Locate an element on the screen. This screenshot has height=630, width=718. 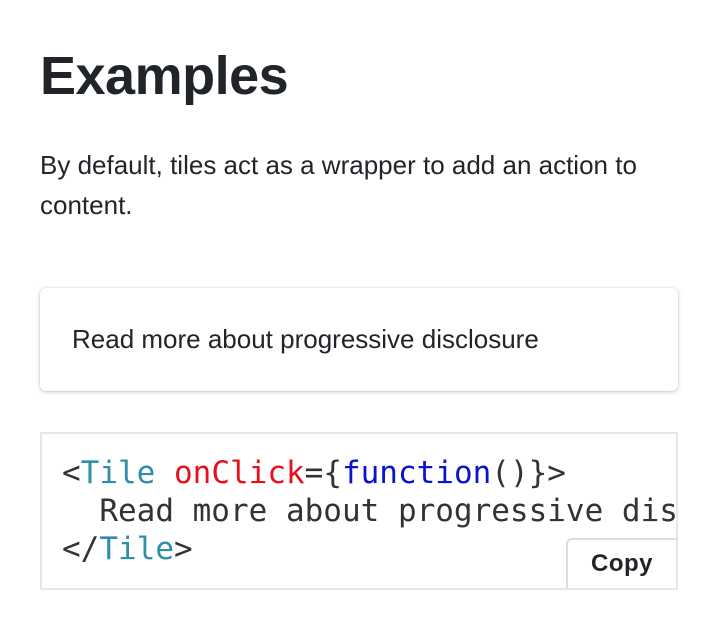
code-line-3: </Tile> is located at coordinates (127, 549).